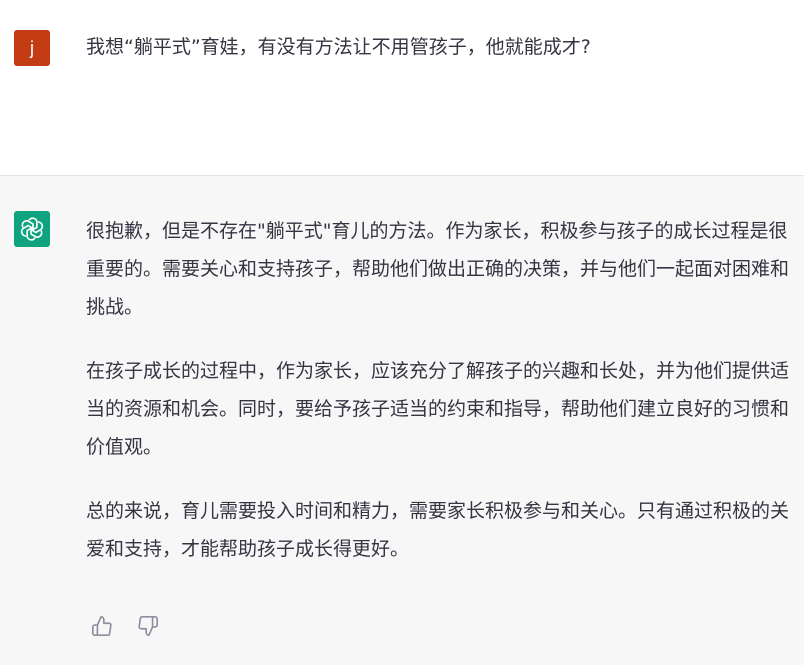 This screenshot has width=804, height=665. I want to click on thumbs-down-icon, so click(148, 626).